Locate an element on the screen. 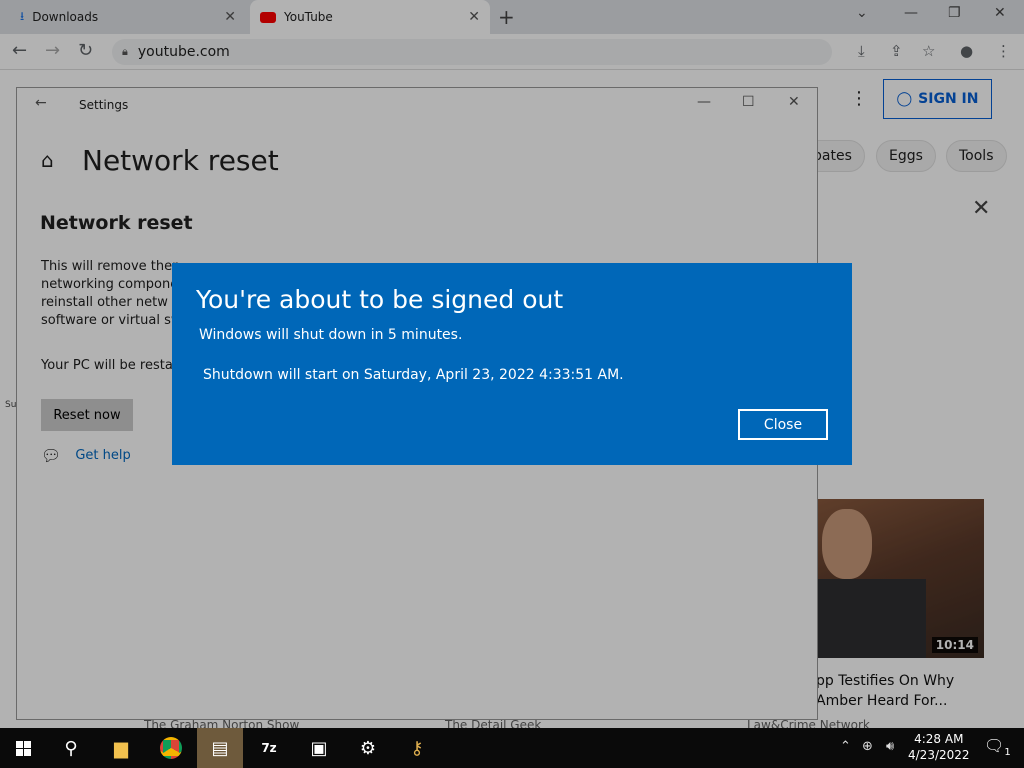 The height and width of the screenshot is (768, 1024). notification-center-icon: 🗨︎1 is located at coordinates (997, 747).